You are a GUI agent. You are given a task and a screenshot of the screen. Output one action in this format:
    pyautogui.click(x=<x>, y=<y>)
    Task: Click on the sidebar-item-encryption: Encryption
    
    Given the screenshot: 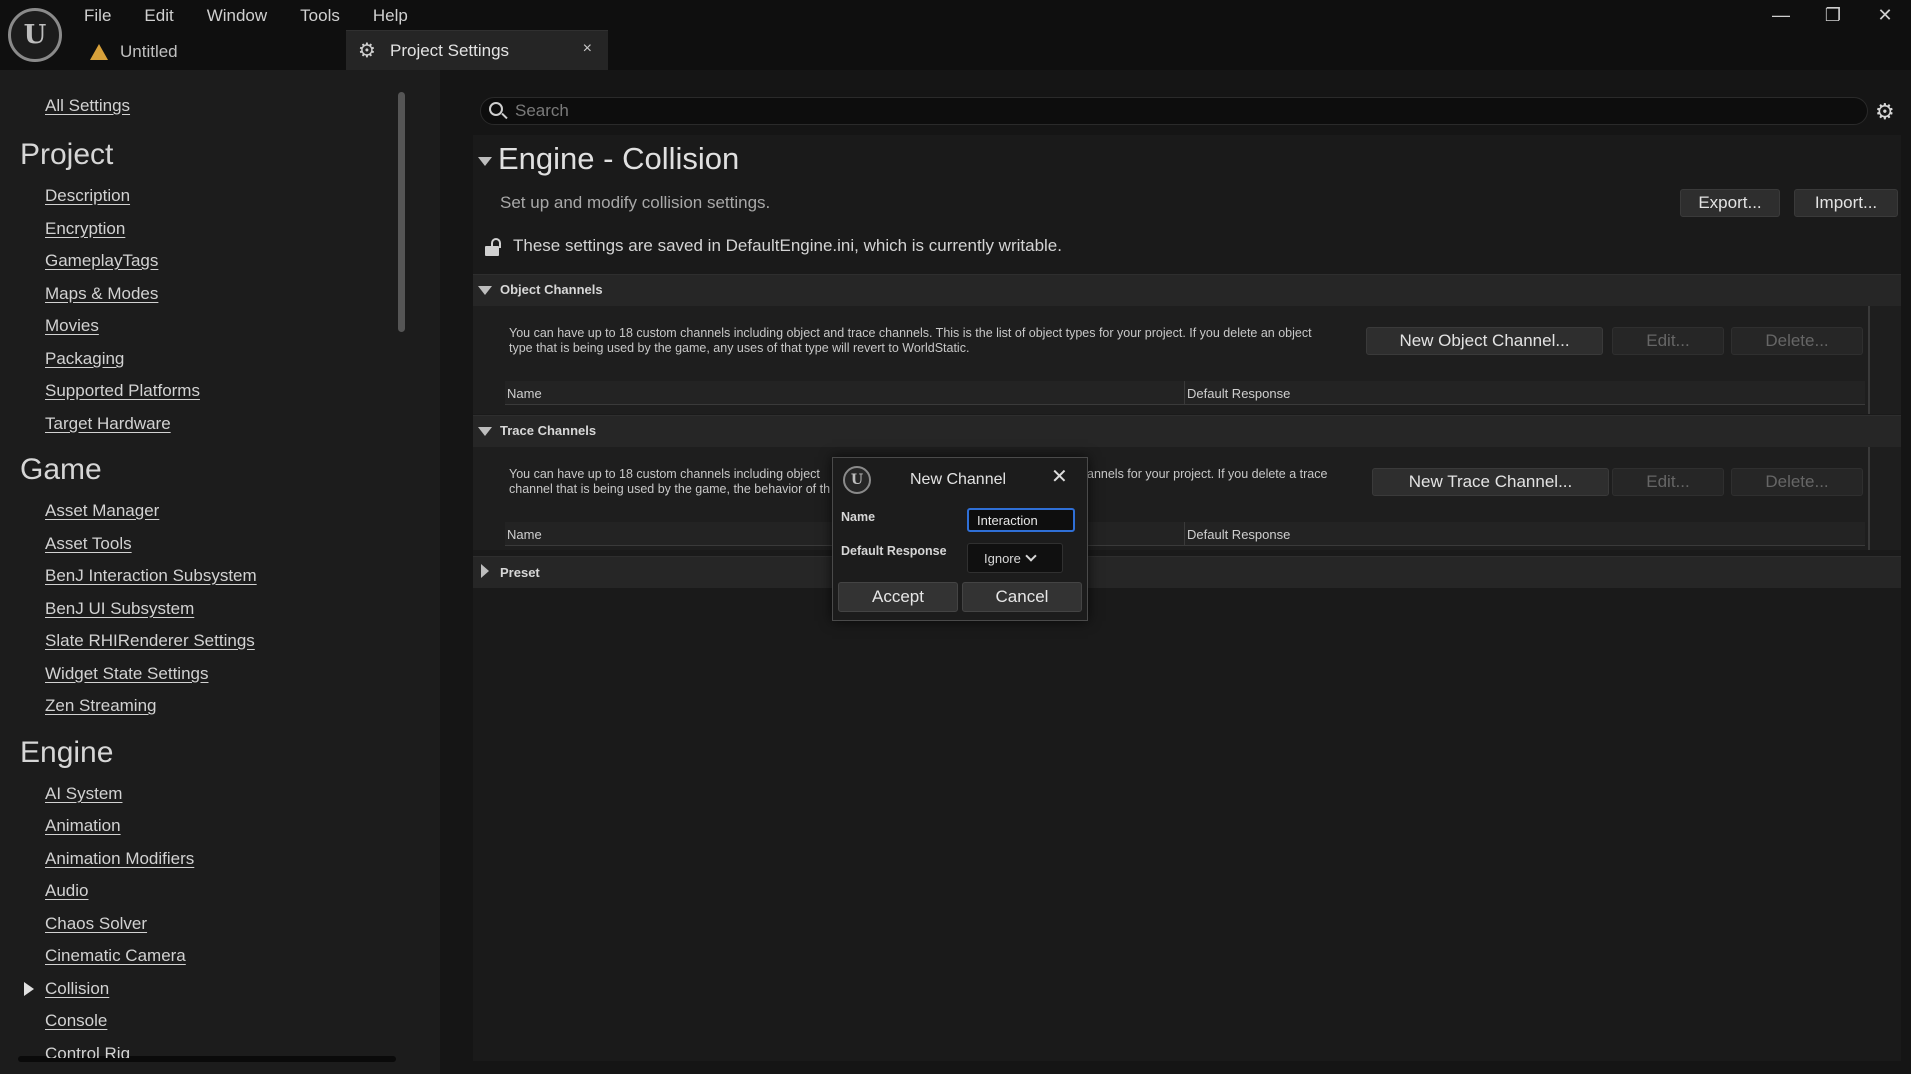 What is the action you would take?
    pyautogui.click(x=85, y=229)
    